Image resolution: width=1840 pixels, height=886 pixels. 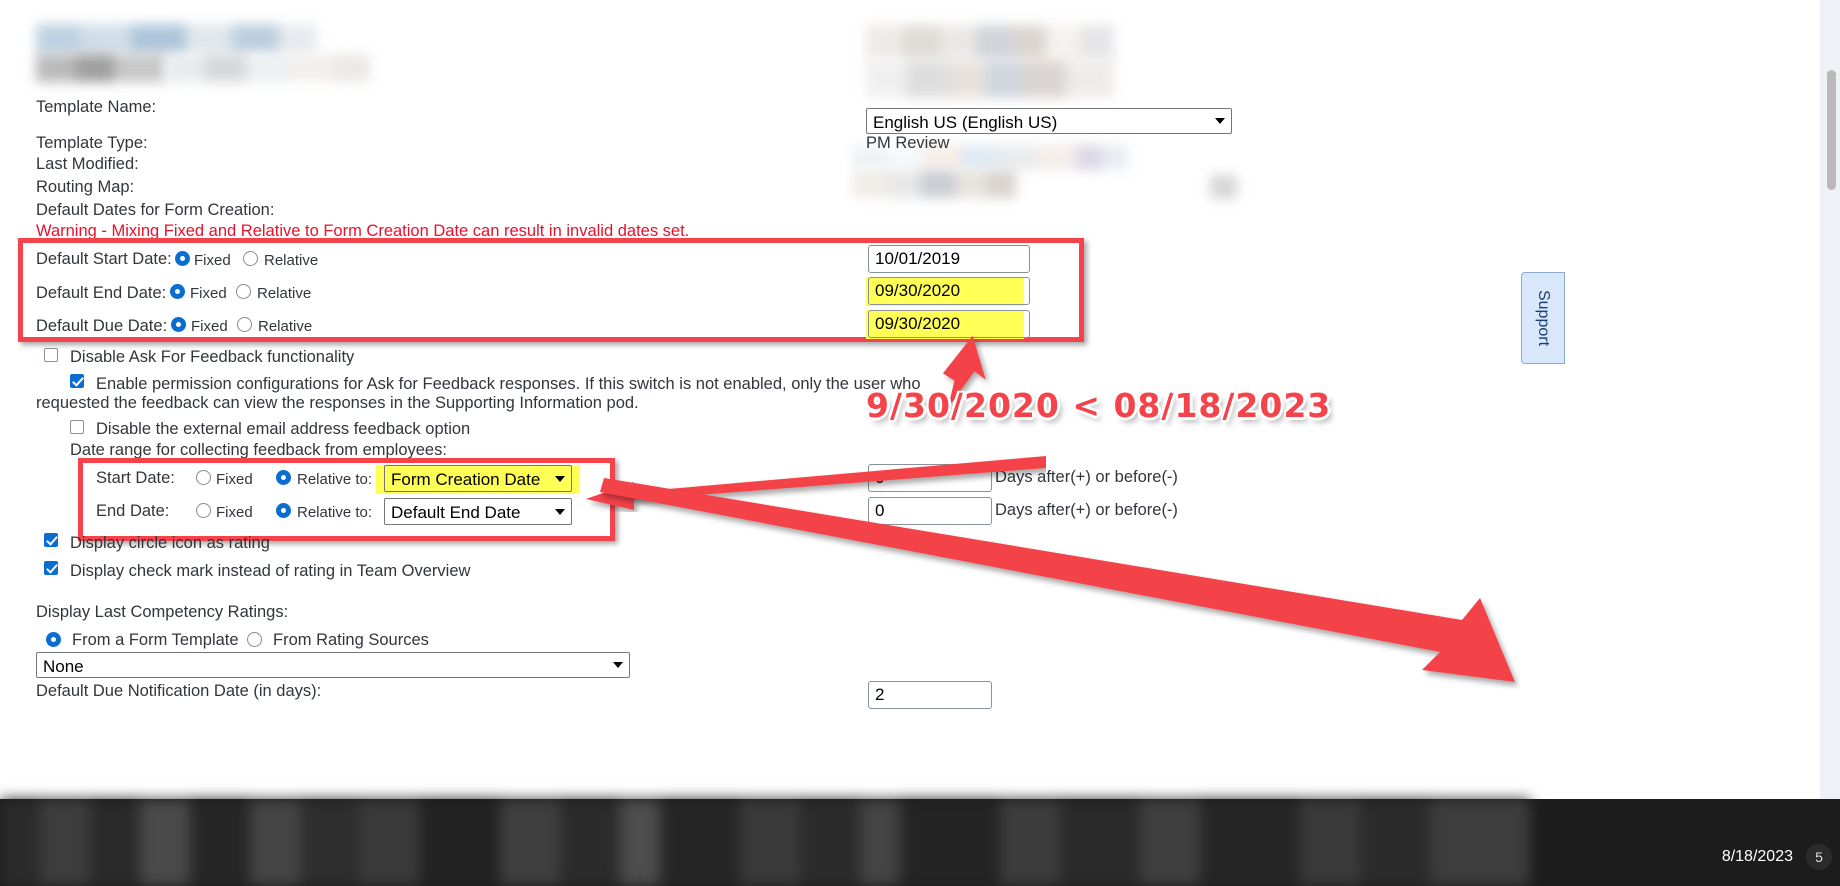 I want to click on label-last-modified: Last Modified:, so click(x=87, y=164).